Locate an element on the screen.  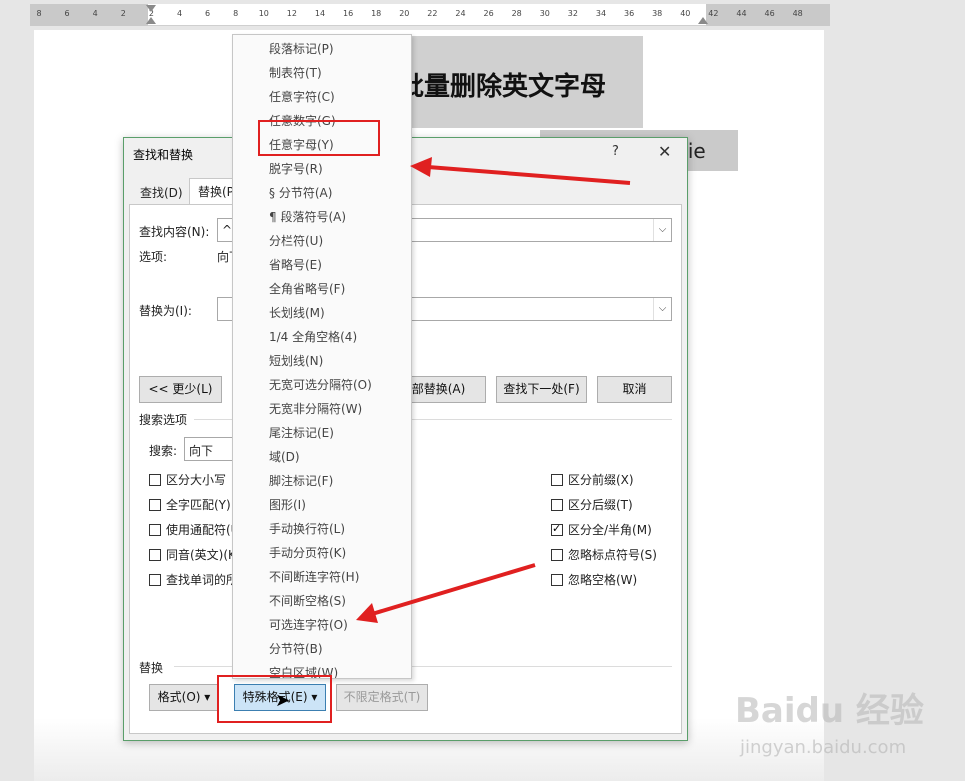
arrow-line-top is located at coordinates (529, 175).